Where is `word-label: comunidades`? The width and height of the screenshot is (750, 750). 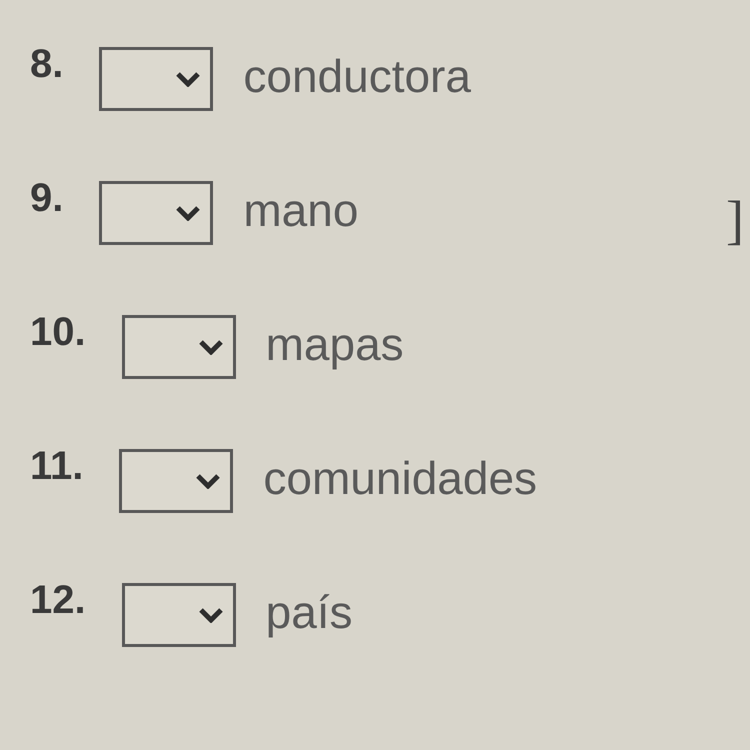 word-label: comunidades is located at coordinates (400, 478).